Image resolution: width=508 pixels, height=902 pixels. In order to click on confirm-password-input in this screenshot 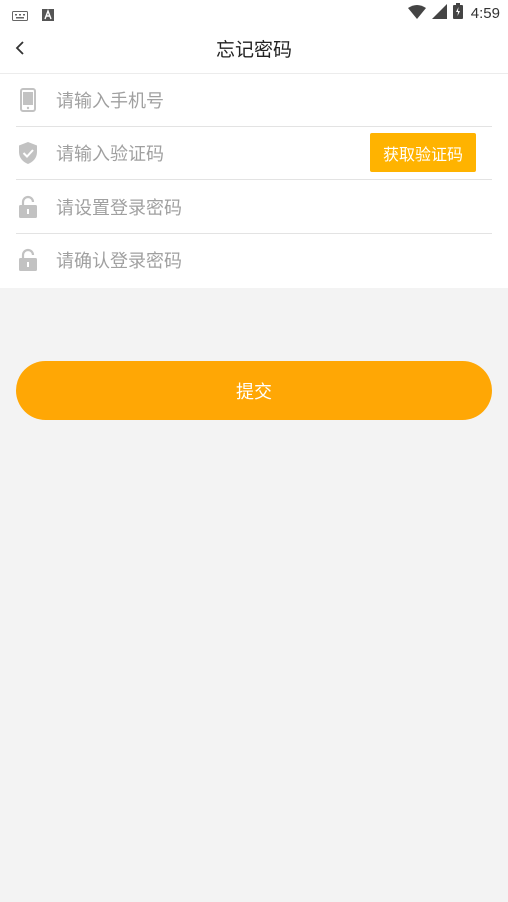, I will do `click(206, 261)`.